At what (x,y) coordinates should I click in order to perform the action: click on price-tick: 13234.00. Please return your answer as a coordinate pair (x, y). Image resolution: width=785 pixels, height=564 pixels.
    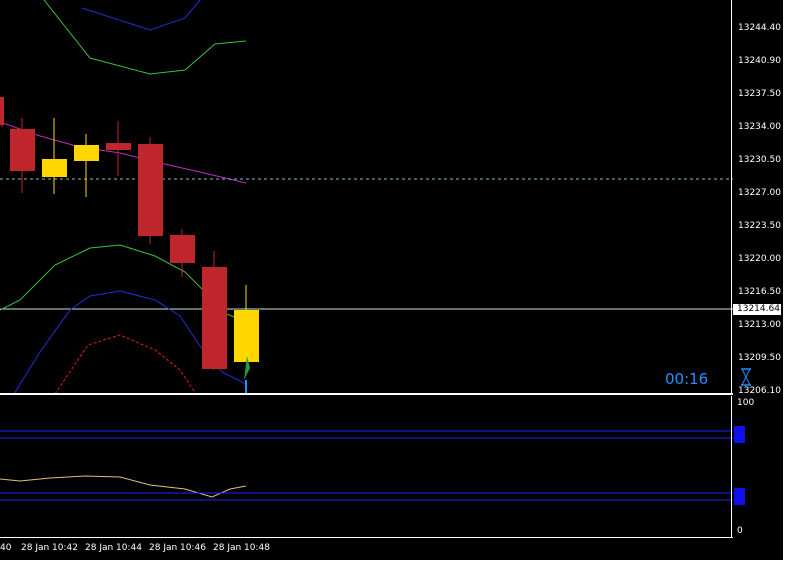
    Looking at the image, I should click on (759, 127).